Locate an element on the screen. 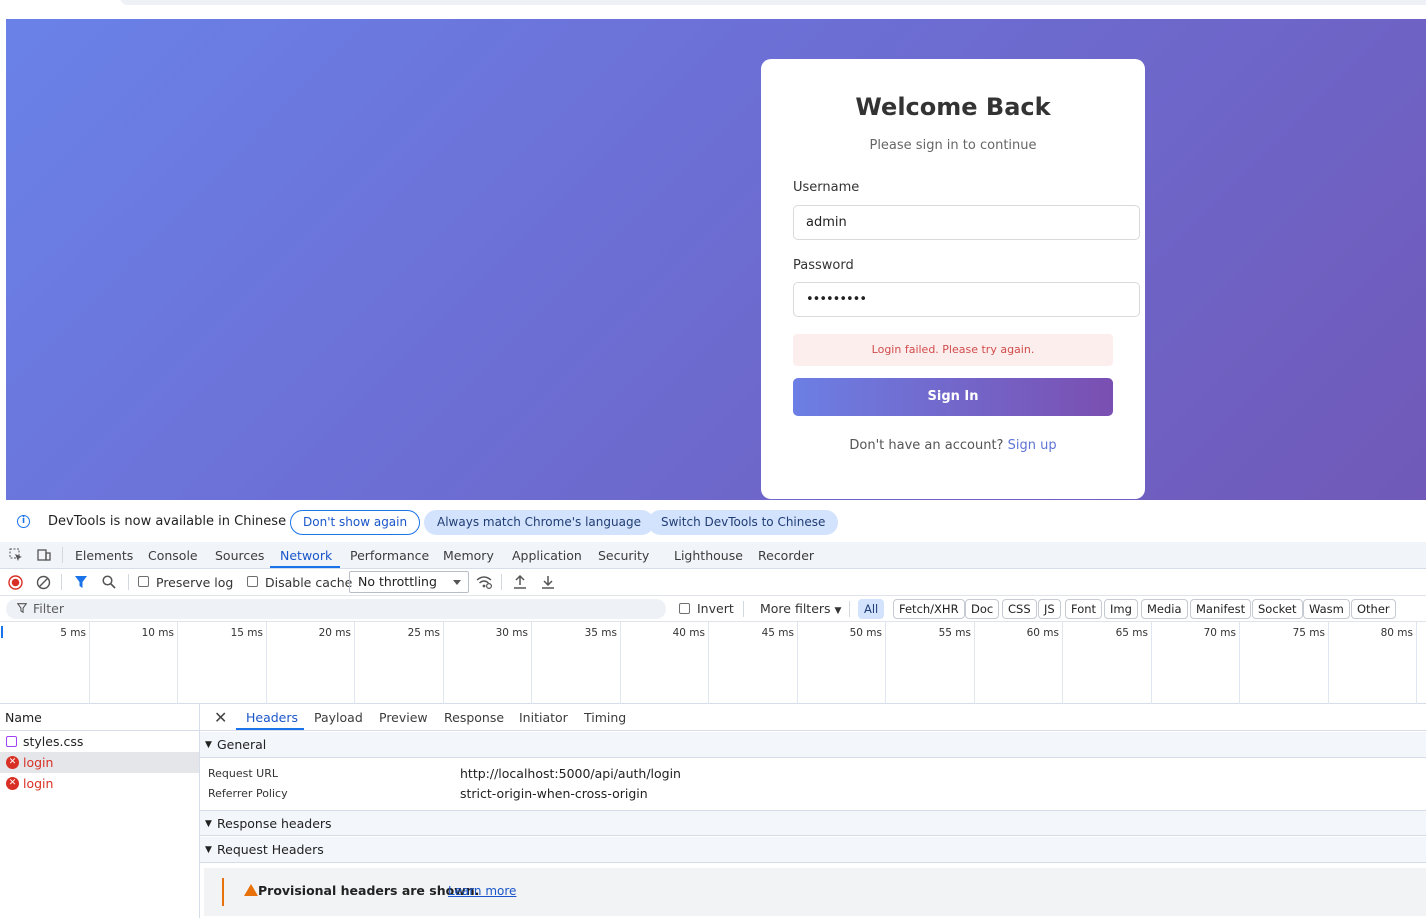 The height and width of the screenshot is (918, 1426). invert-checkbox is located at coordinates (684, 608).